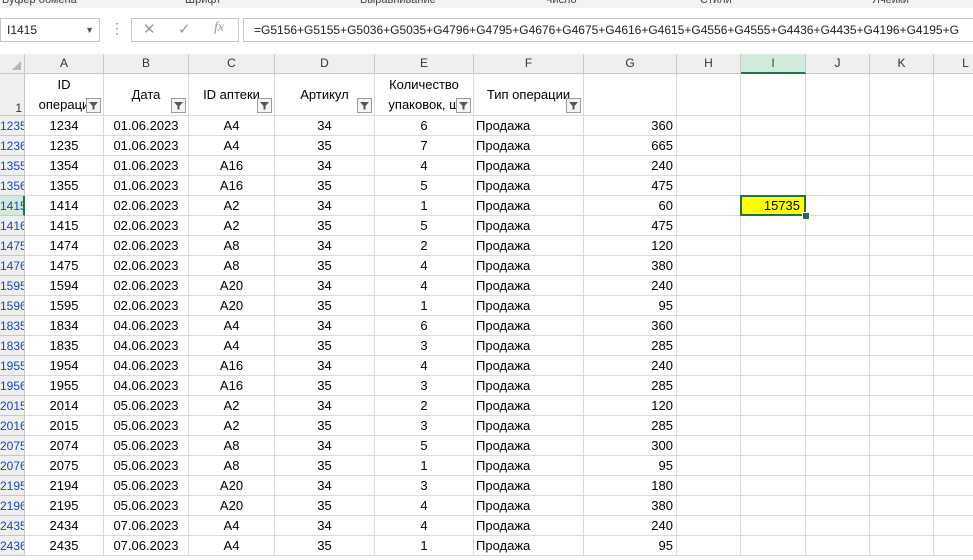 Image resolution: width=973 pixels, height=560 pixels. I want to click on column-header-k: K, so click(902, 64).